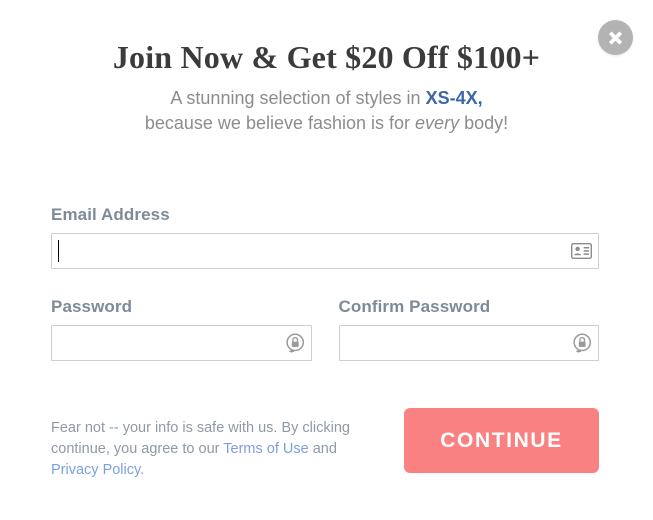  I want to click on continue-button: CONTINUE, so click(501, 440).